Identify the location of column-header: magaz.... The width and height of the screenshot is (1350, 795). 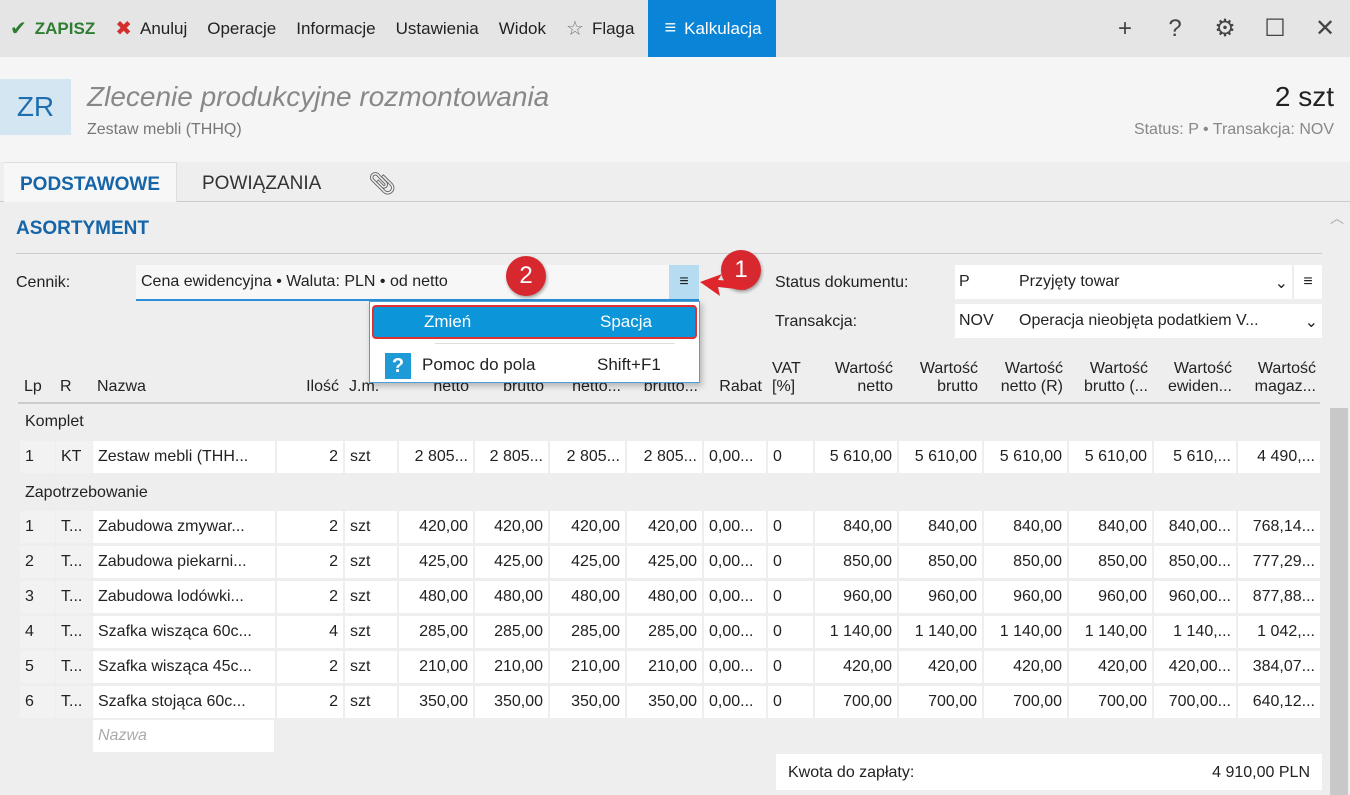
(1279, 387).